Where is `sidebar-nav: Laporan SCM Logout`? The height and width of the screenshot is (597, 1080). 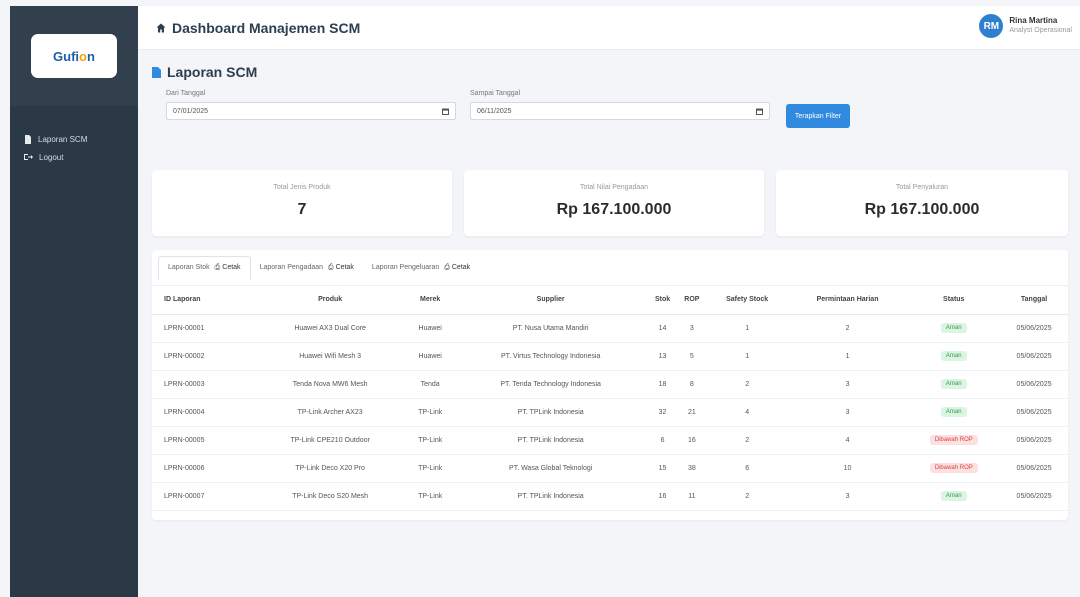
sidebar-nav: Laporan SCM Logout is located at coordinates (74, 136).